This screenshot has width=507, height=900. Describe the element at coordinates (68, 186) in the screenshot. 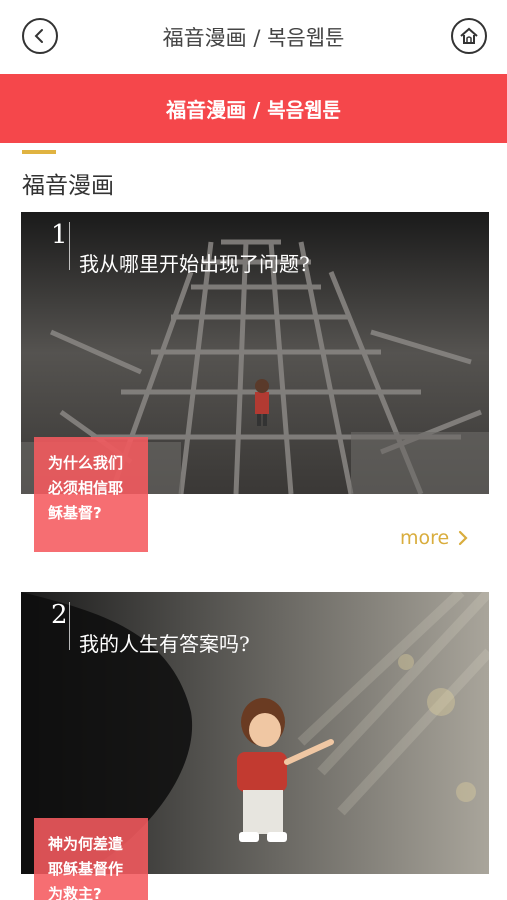

I see `section-title: 福音漫画` at that location.